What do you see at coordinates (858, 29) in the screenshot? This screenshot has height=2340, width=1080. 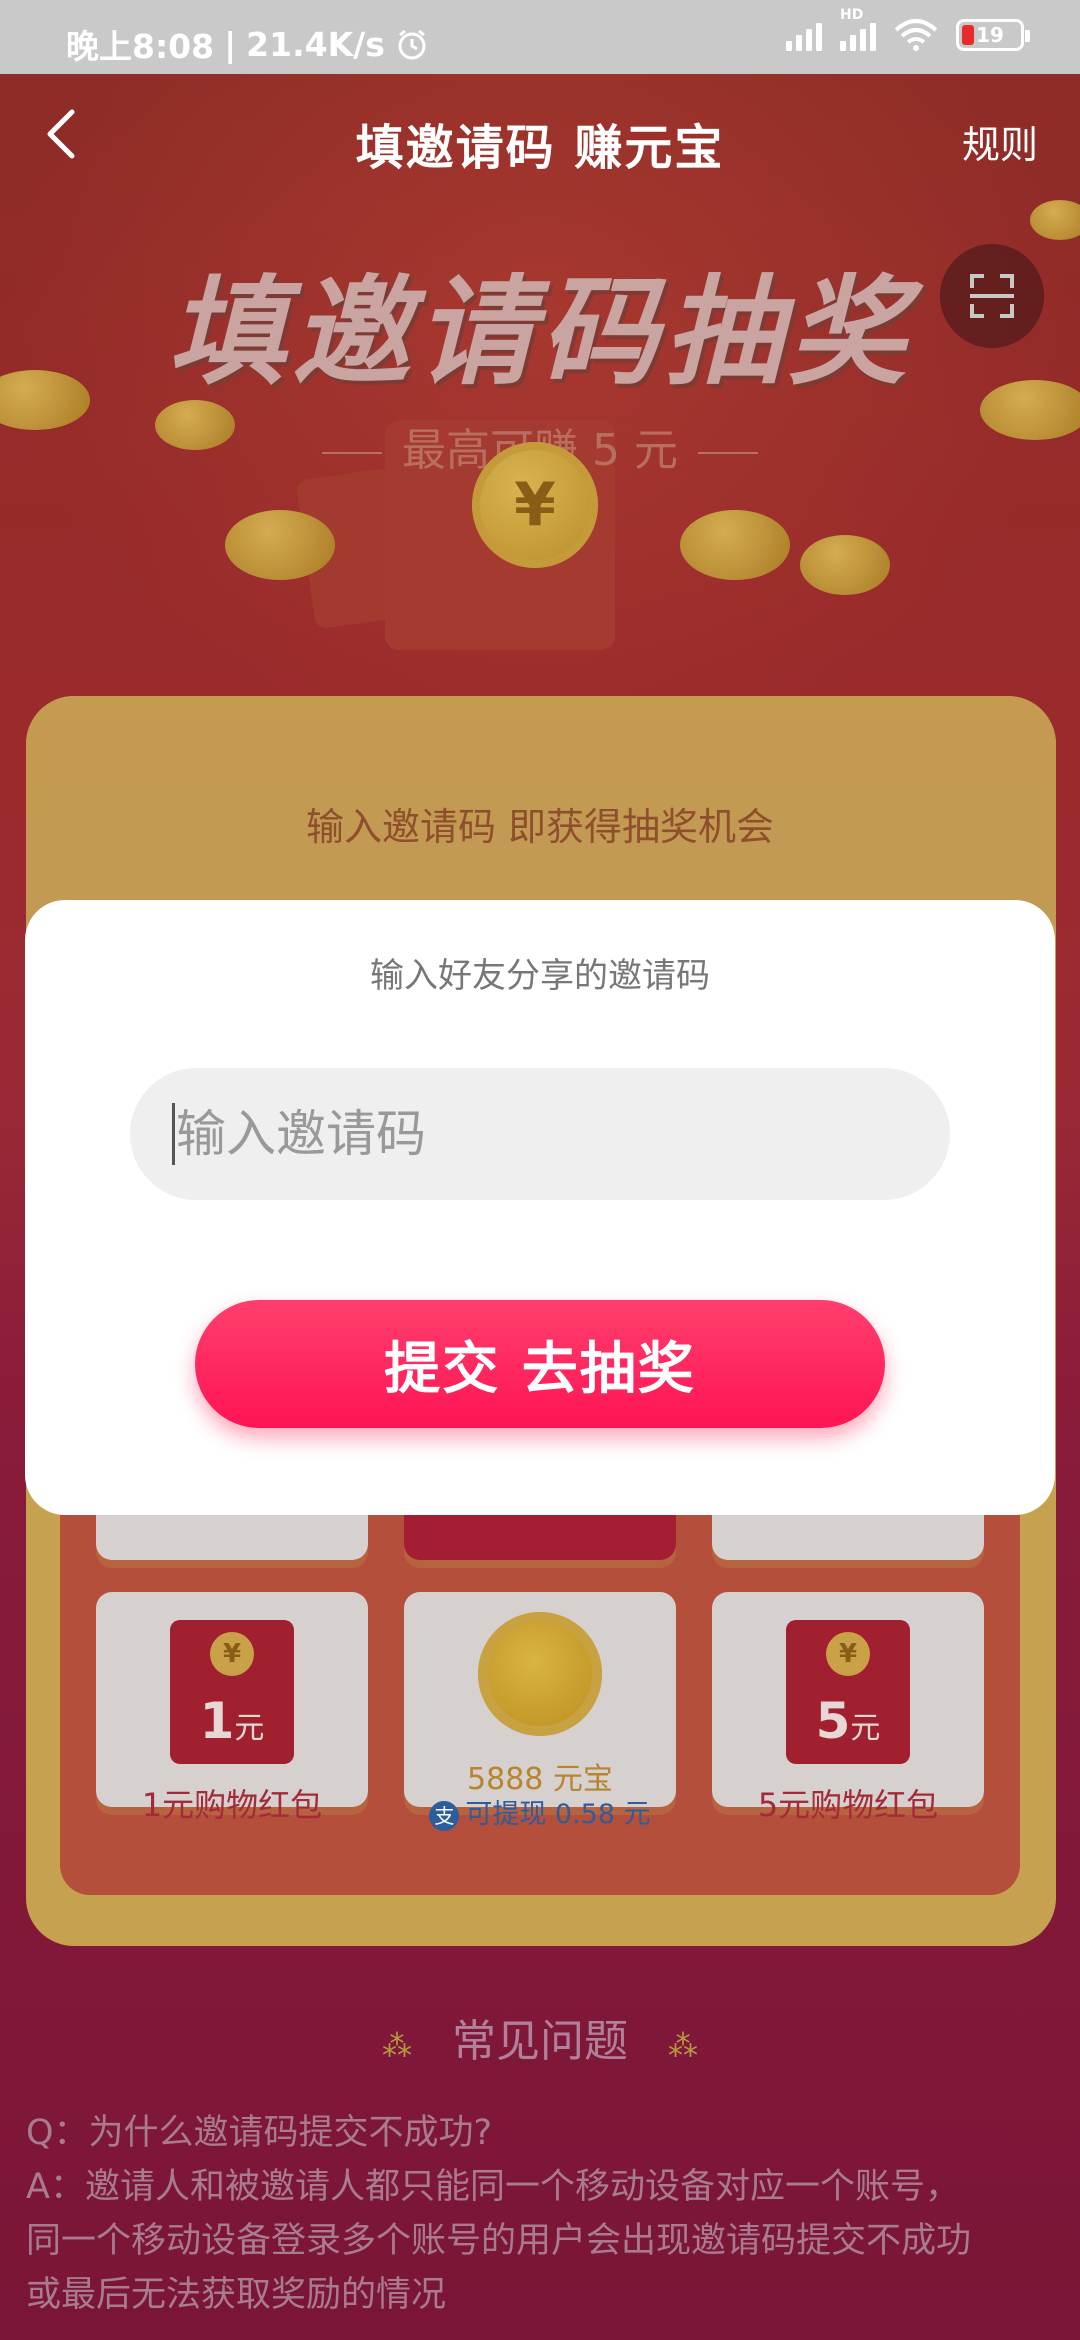 I see `signal-hd-icon: HD` at bounding box center [858, 29].